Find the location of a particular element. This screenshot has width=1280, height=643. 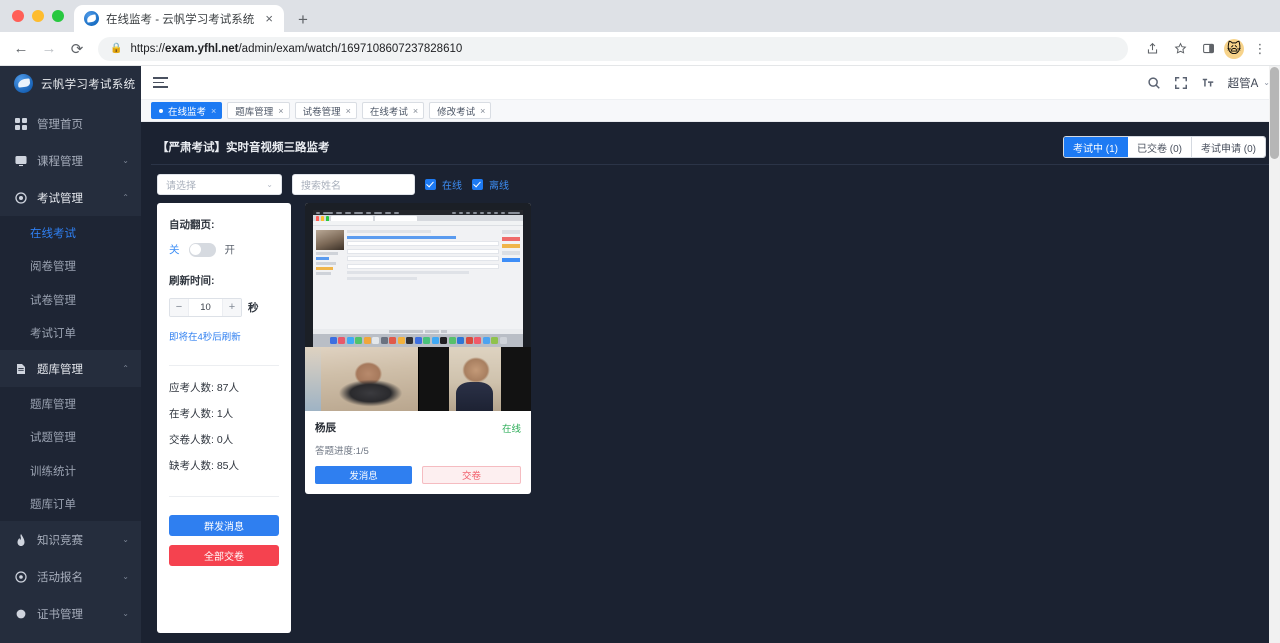

app-header: 超管A ⌄ is located at coordinates (710, 83).